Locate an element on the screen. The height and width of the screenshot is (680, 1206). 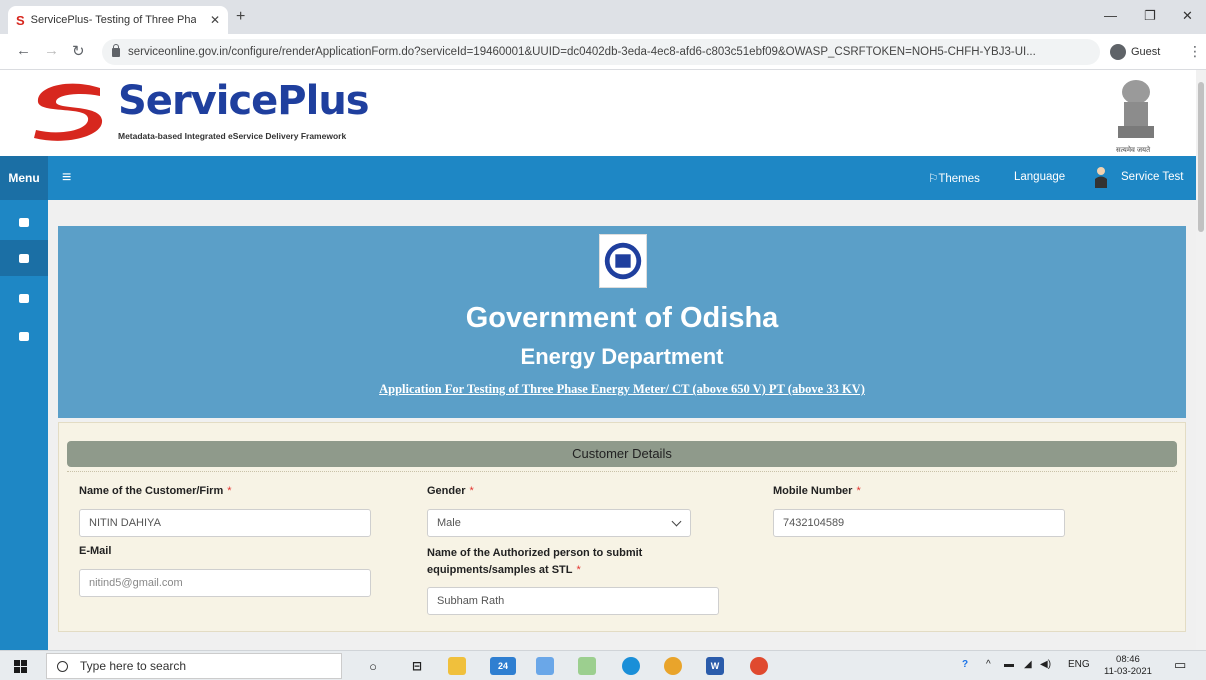
section-header: Customer Details is located at coordinates (622, 454).